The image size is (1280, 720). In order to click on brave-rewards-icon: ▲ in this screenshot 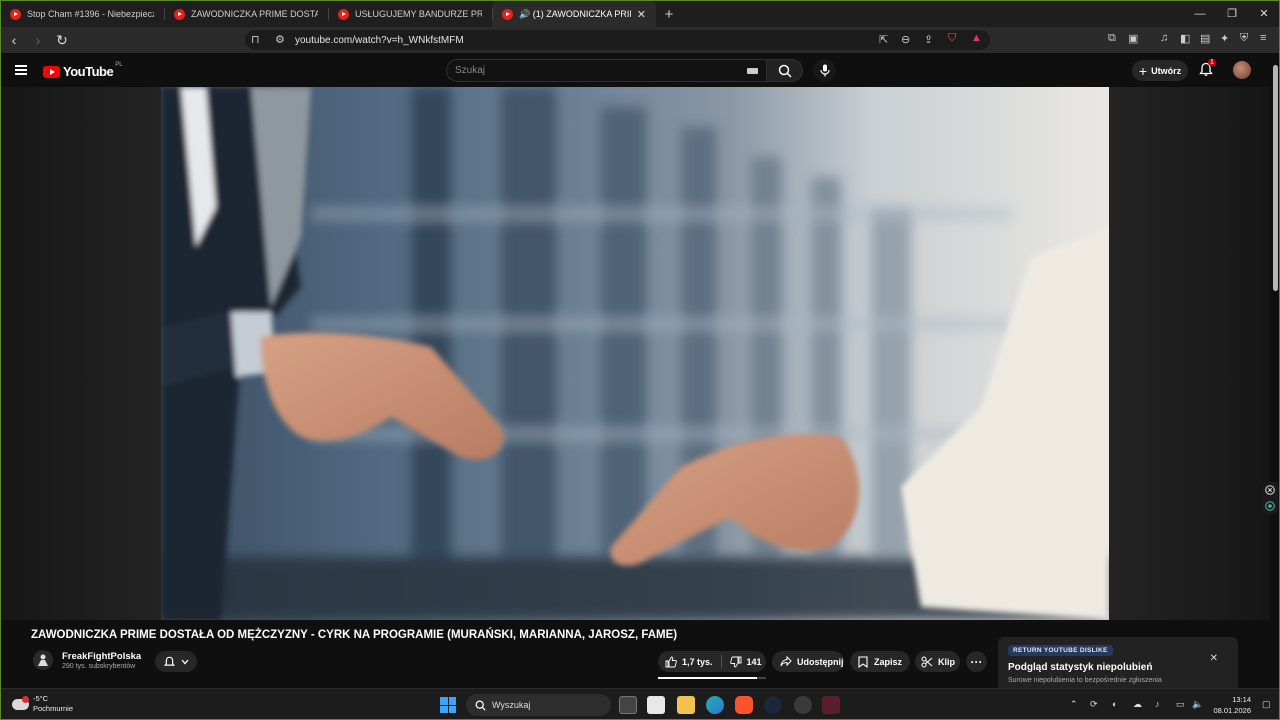, I will do `click(976, 38)`.